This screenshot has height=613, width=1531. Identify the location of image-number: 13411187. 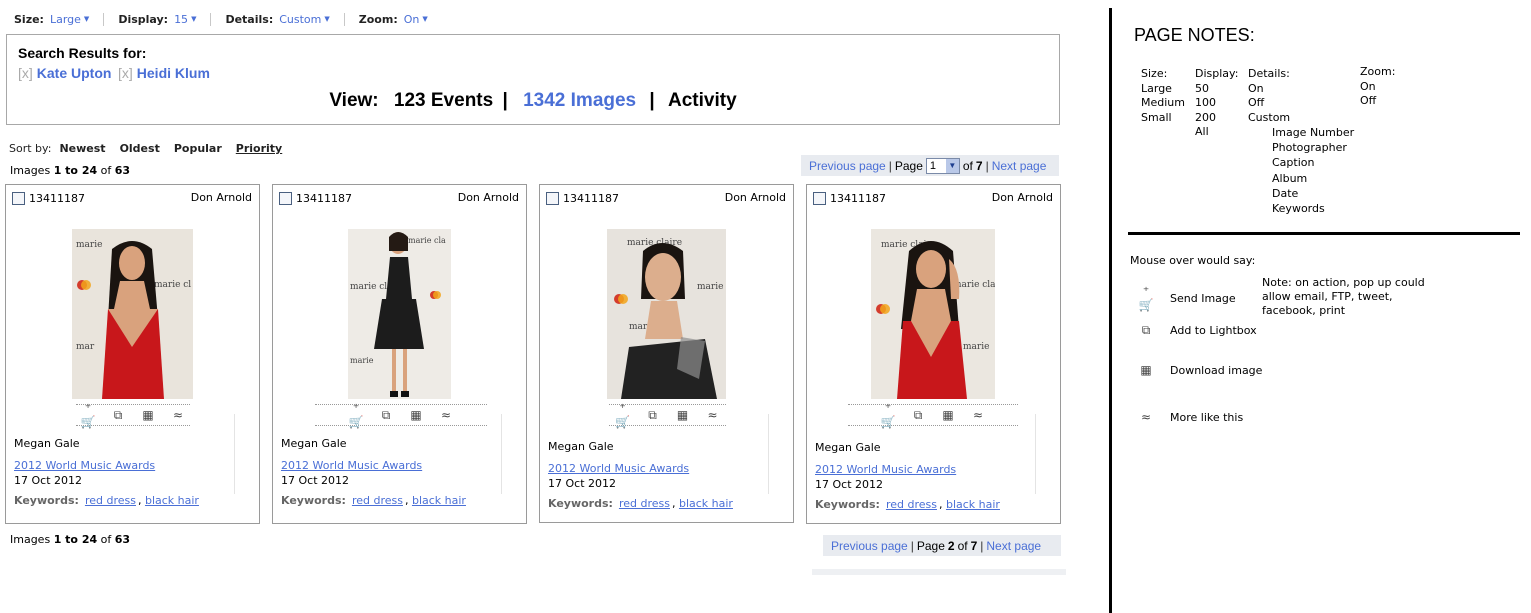
(858, 198).